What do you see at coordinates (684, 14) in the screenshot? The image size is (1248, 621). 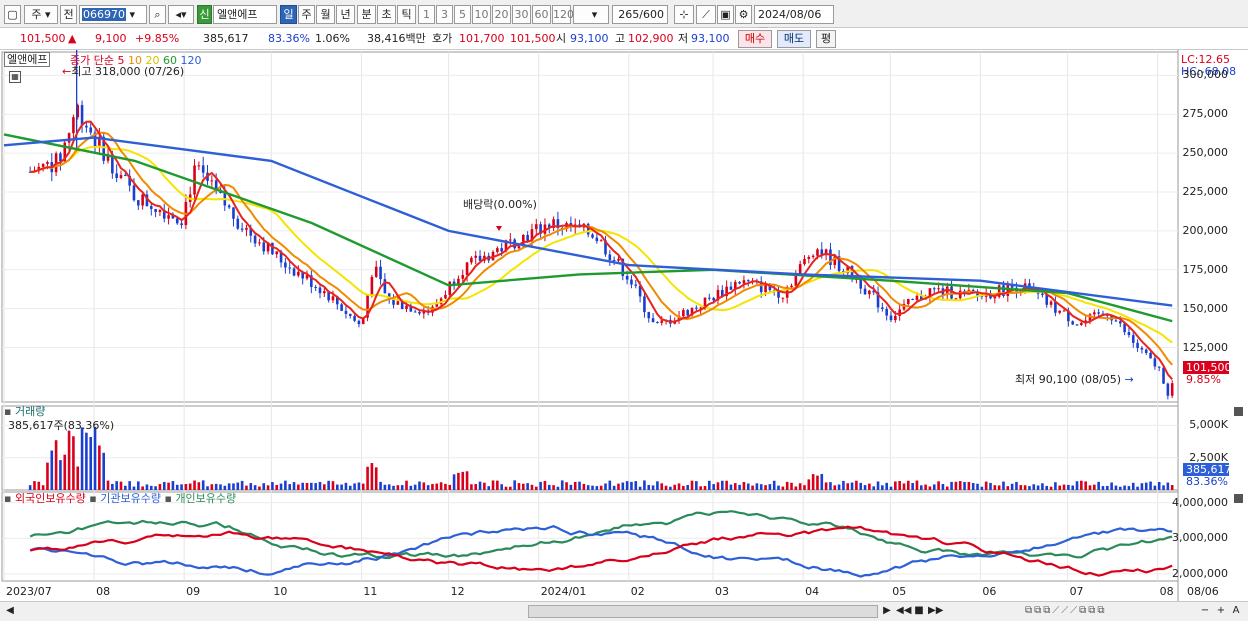 I see `crosshair-icon: ⊹` at bounding box center [684, 14].